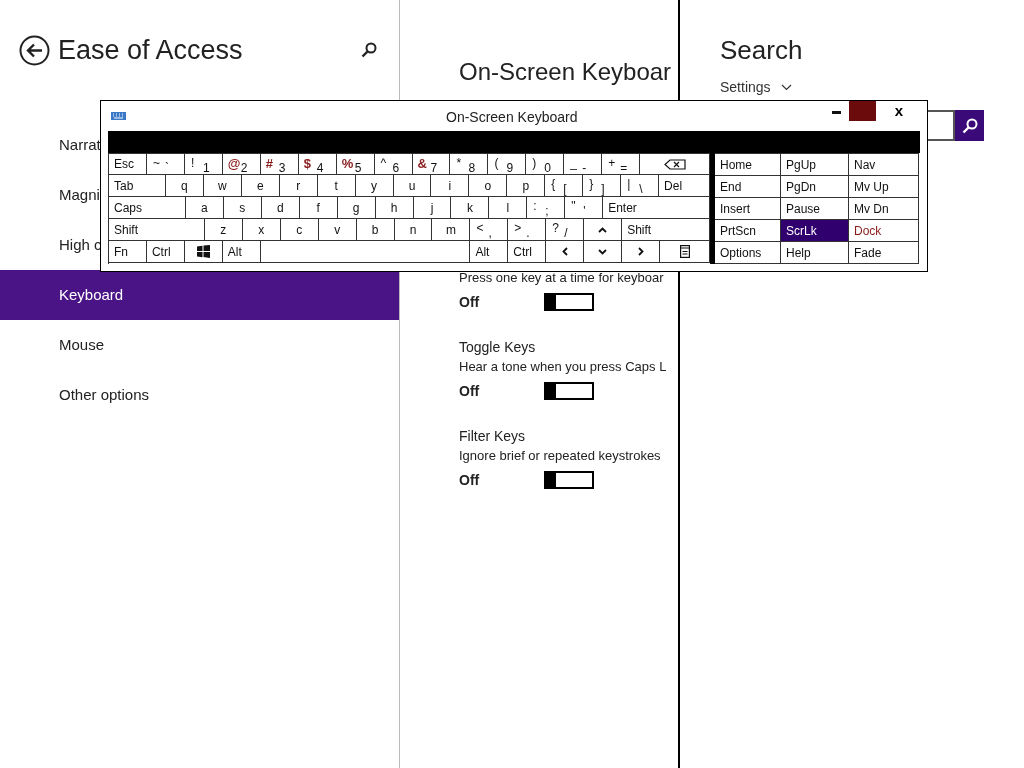 The height and width of the screenshot is (768, 1024). Describe the element at coordinates (298, 186) in the screenshot. I see `key: r` at that location.